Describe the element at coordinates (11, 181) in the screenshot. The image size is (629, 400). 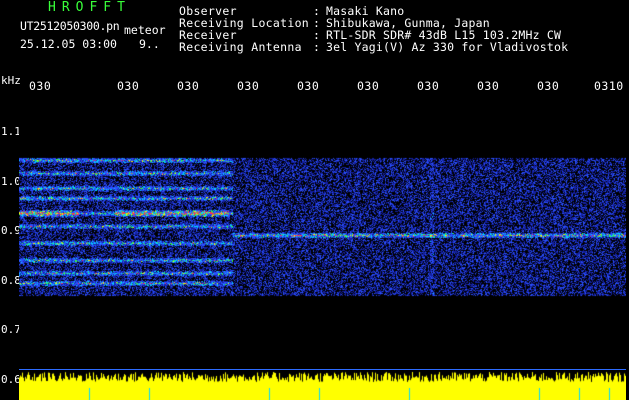
I see `freq-tick: 1.0` at that location.